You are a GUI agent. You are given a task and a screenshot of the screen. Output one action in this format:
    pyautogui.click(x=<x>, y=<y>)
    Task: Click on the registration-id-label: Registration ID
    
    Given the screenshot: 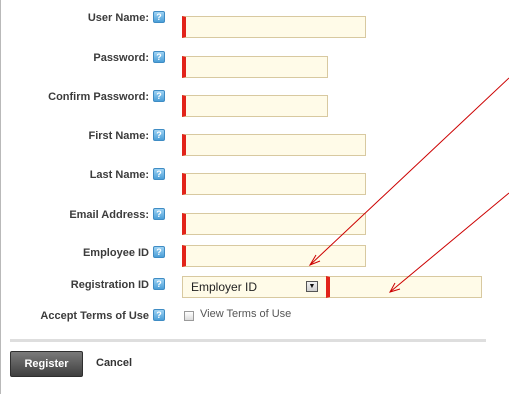 What is the action you would take?
    pyautogui.click(x=109, y=285)
    